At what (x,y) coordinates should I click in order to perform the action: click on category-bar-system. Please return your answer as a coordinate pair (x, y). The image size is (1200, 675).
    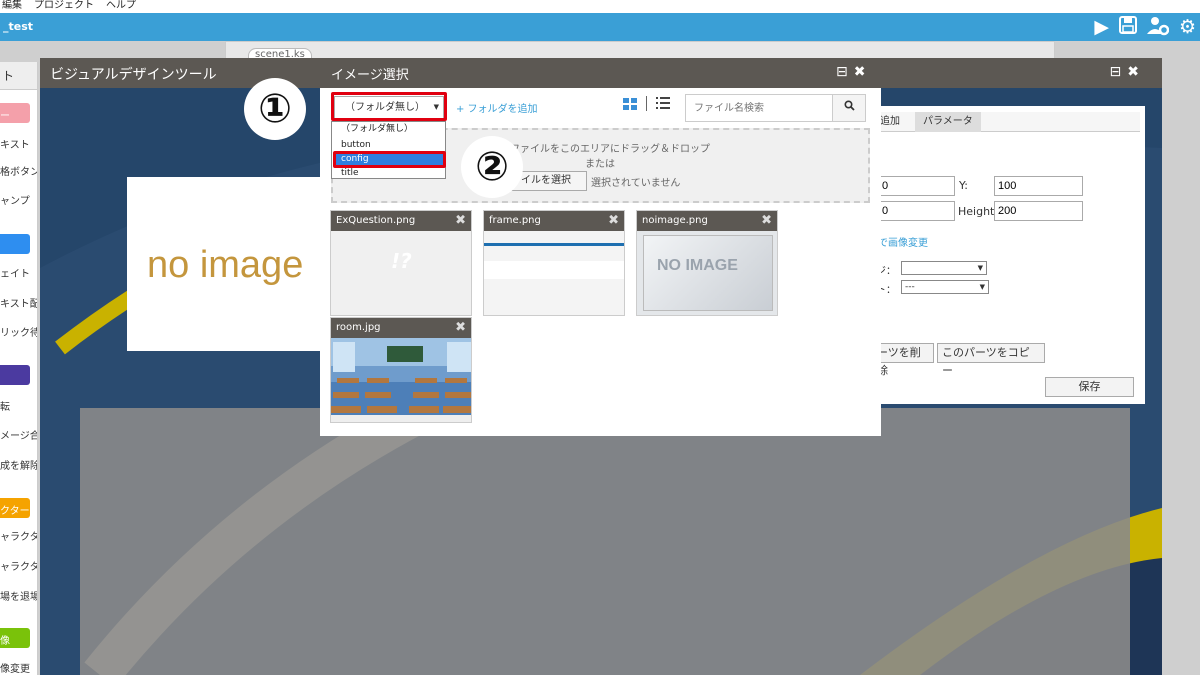
    Looking at the image, I should click on (15, 244).